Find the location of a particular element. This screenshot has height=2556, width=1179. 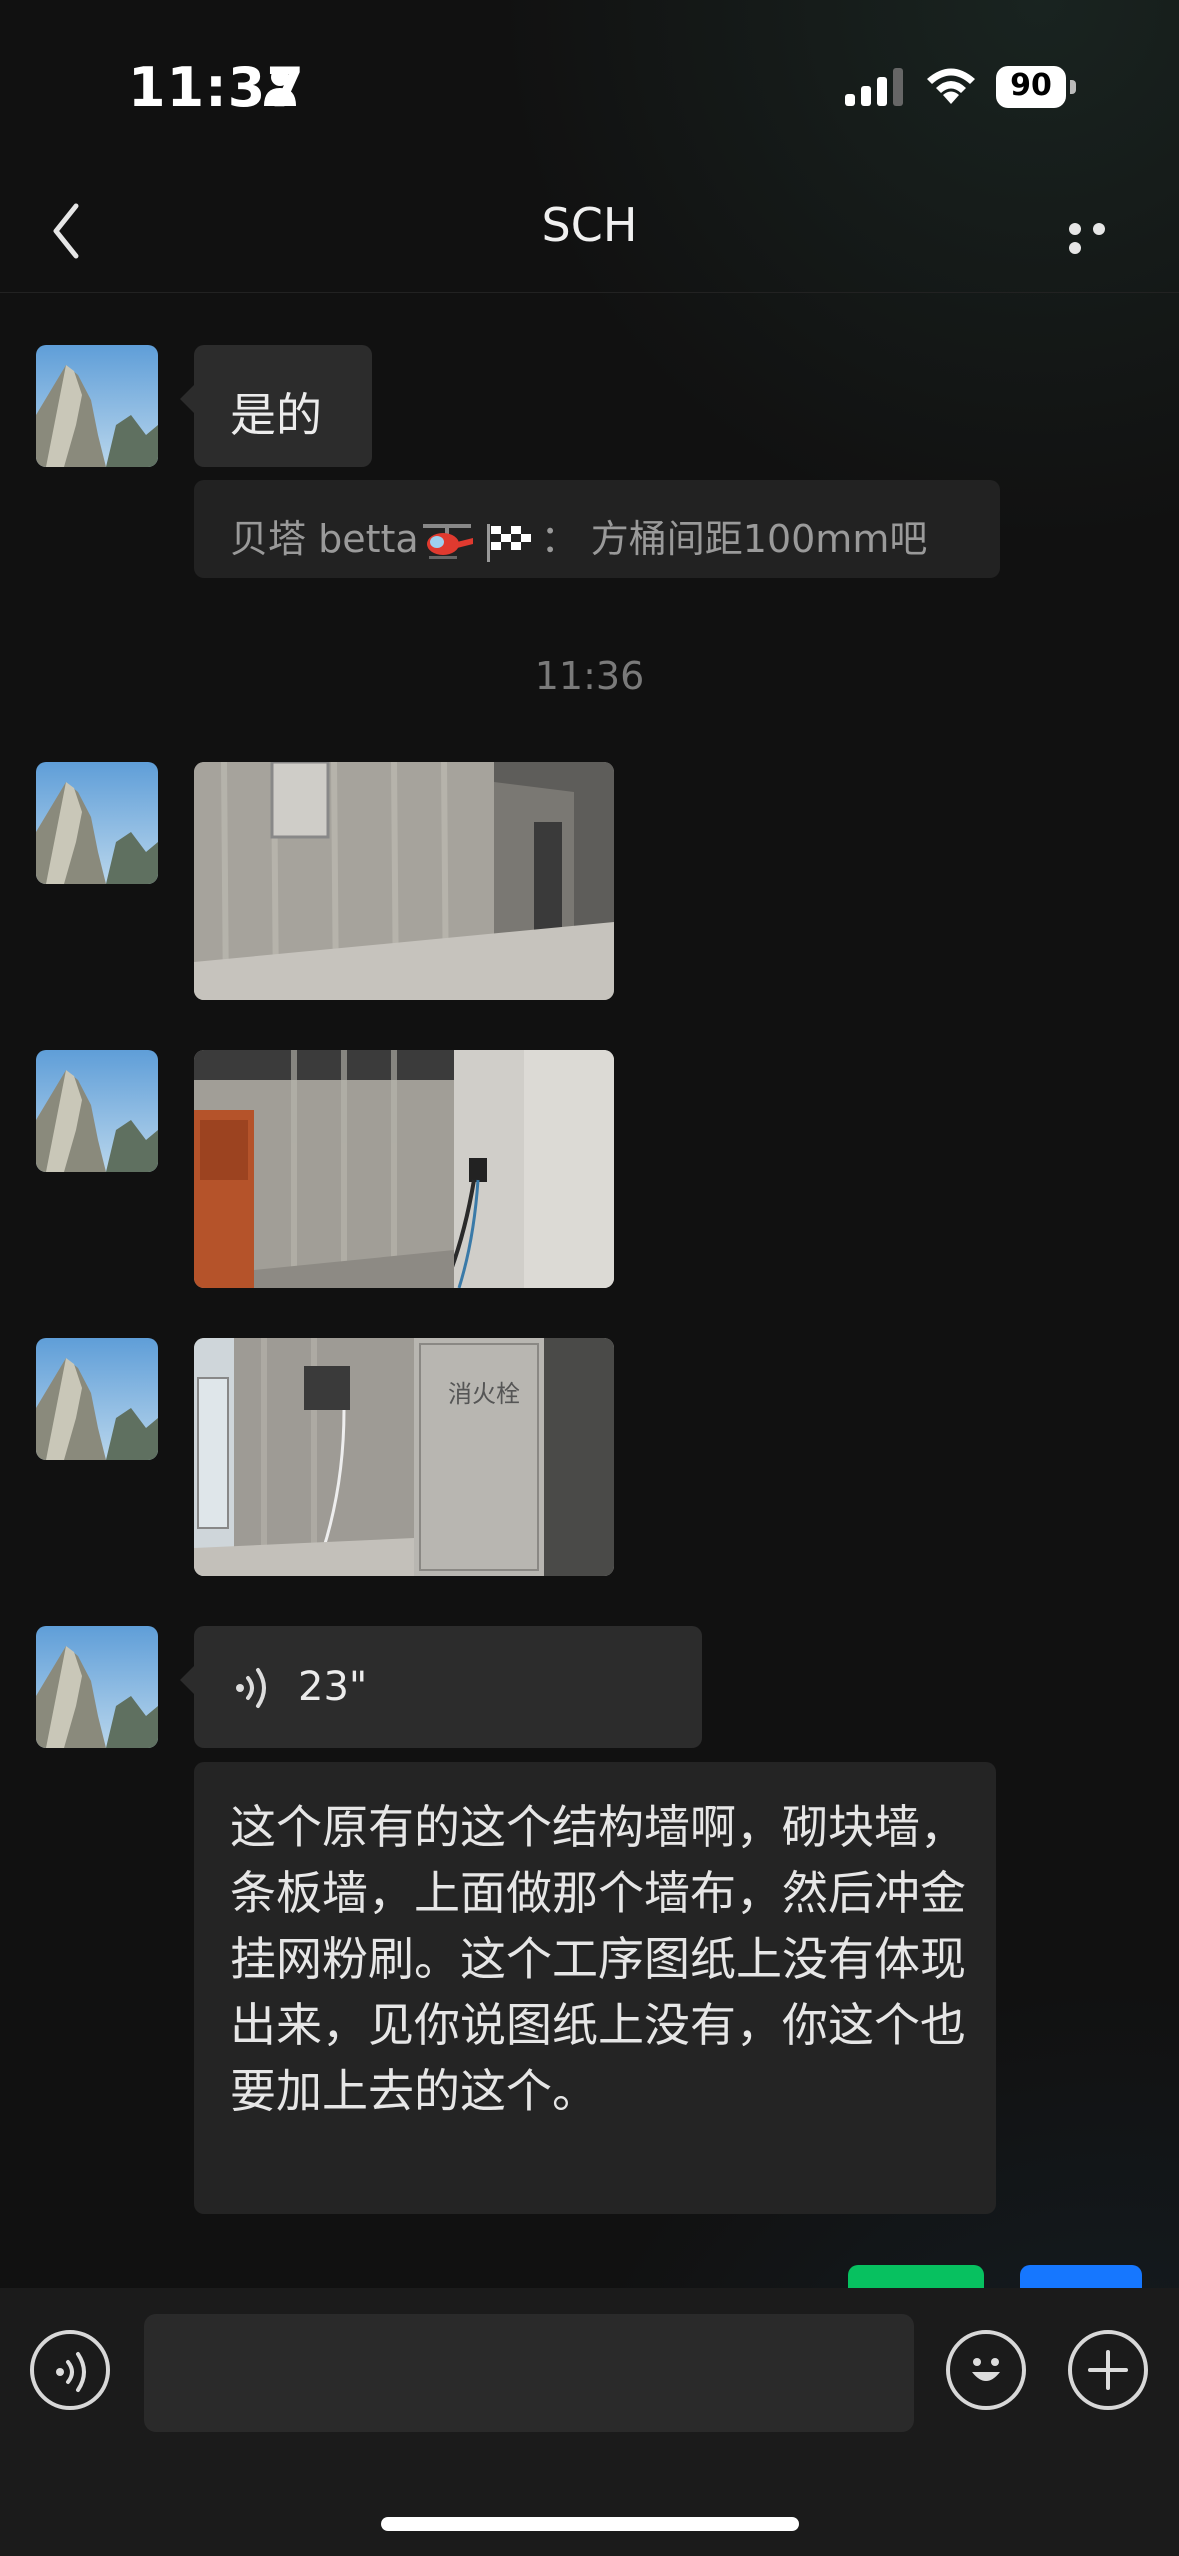

header-divider is located at coordinates (589, 292).